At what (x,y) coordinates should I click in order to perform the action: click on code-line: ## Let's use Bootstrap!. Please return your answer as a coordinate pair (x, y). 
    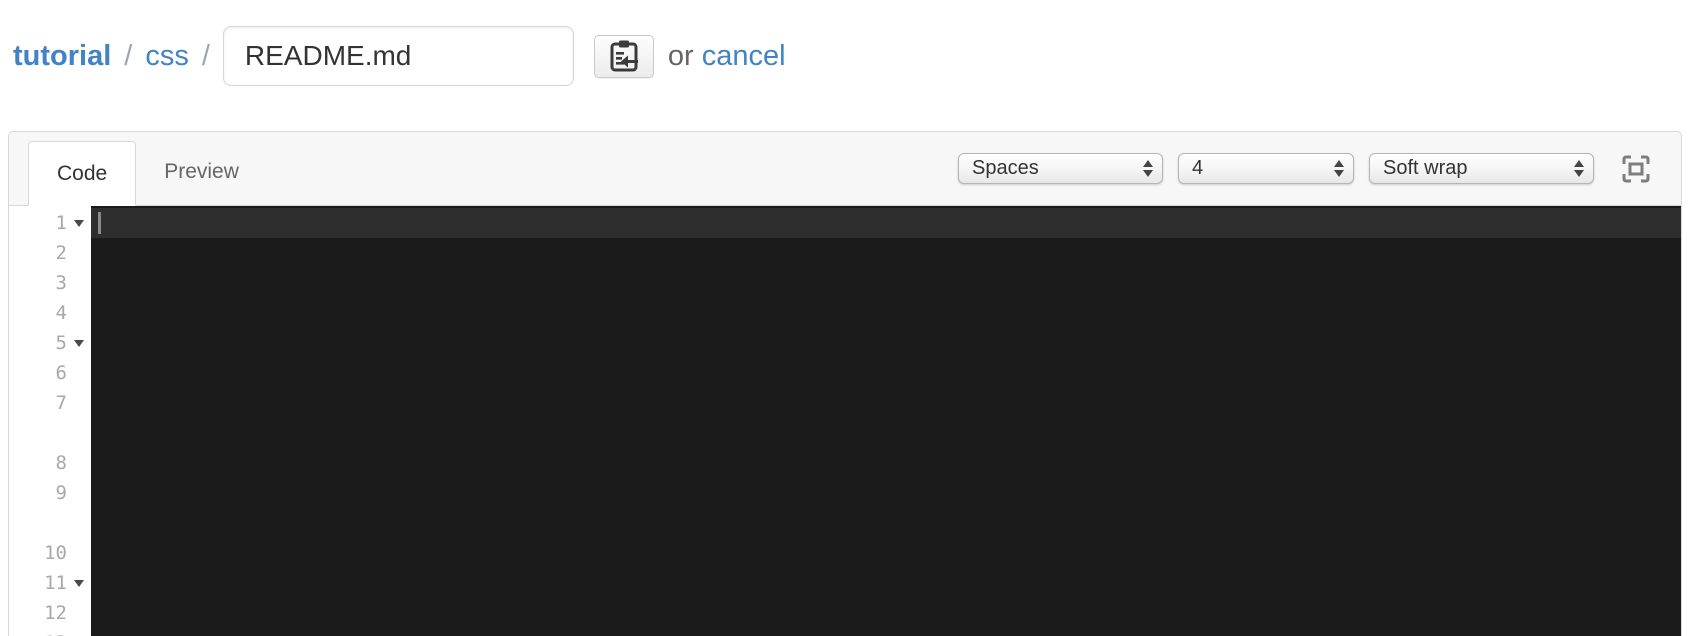
    Looking at the image, I should click on (886, 602).